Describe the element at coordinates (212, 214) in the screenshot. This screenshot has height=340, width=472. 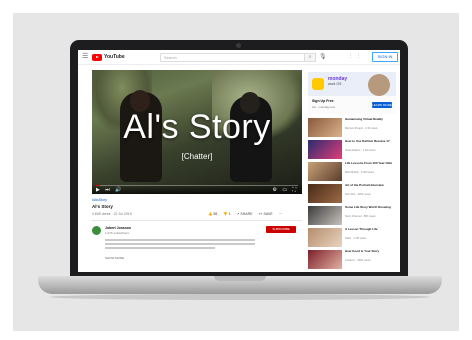
I see `like-button: 👍 58` at that location.